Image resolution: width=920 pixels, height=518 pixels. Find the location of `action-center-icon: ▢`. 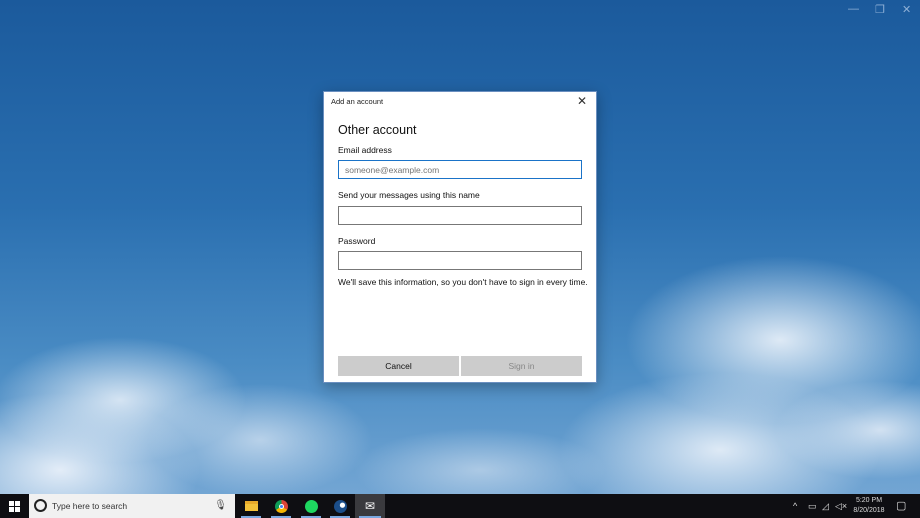

action-center-icon: ▢ is located at coordinates (901, 506).